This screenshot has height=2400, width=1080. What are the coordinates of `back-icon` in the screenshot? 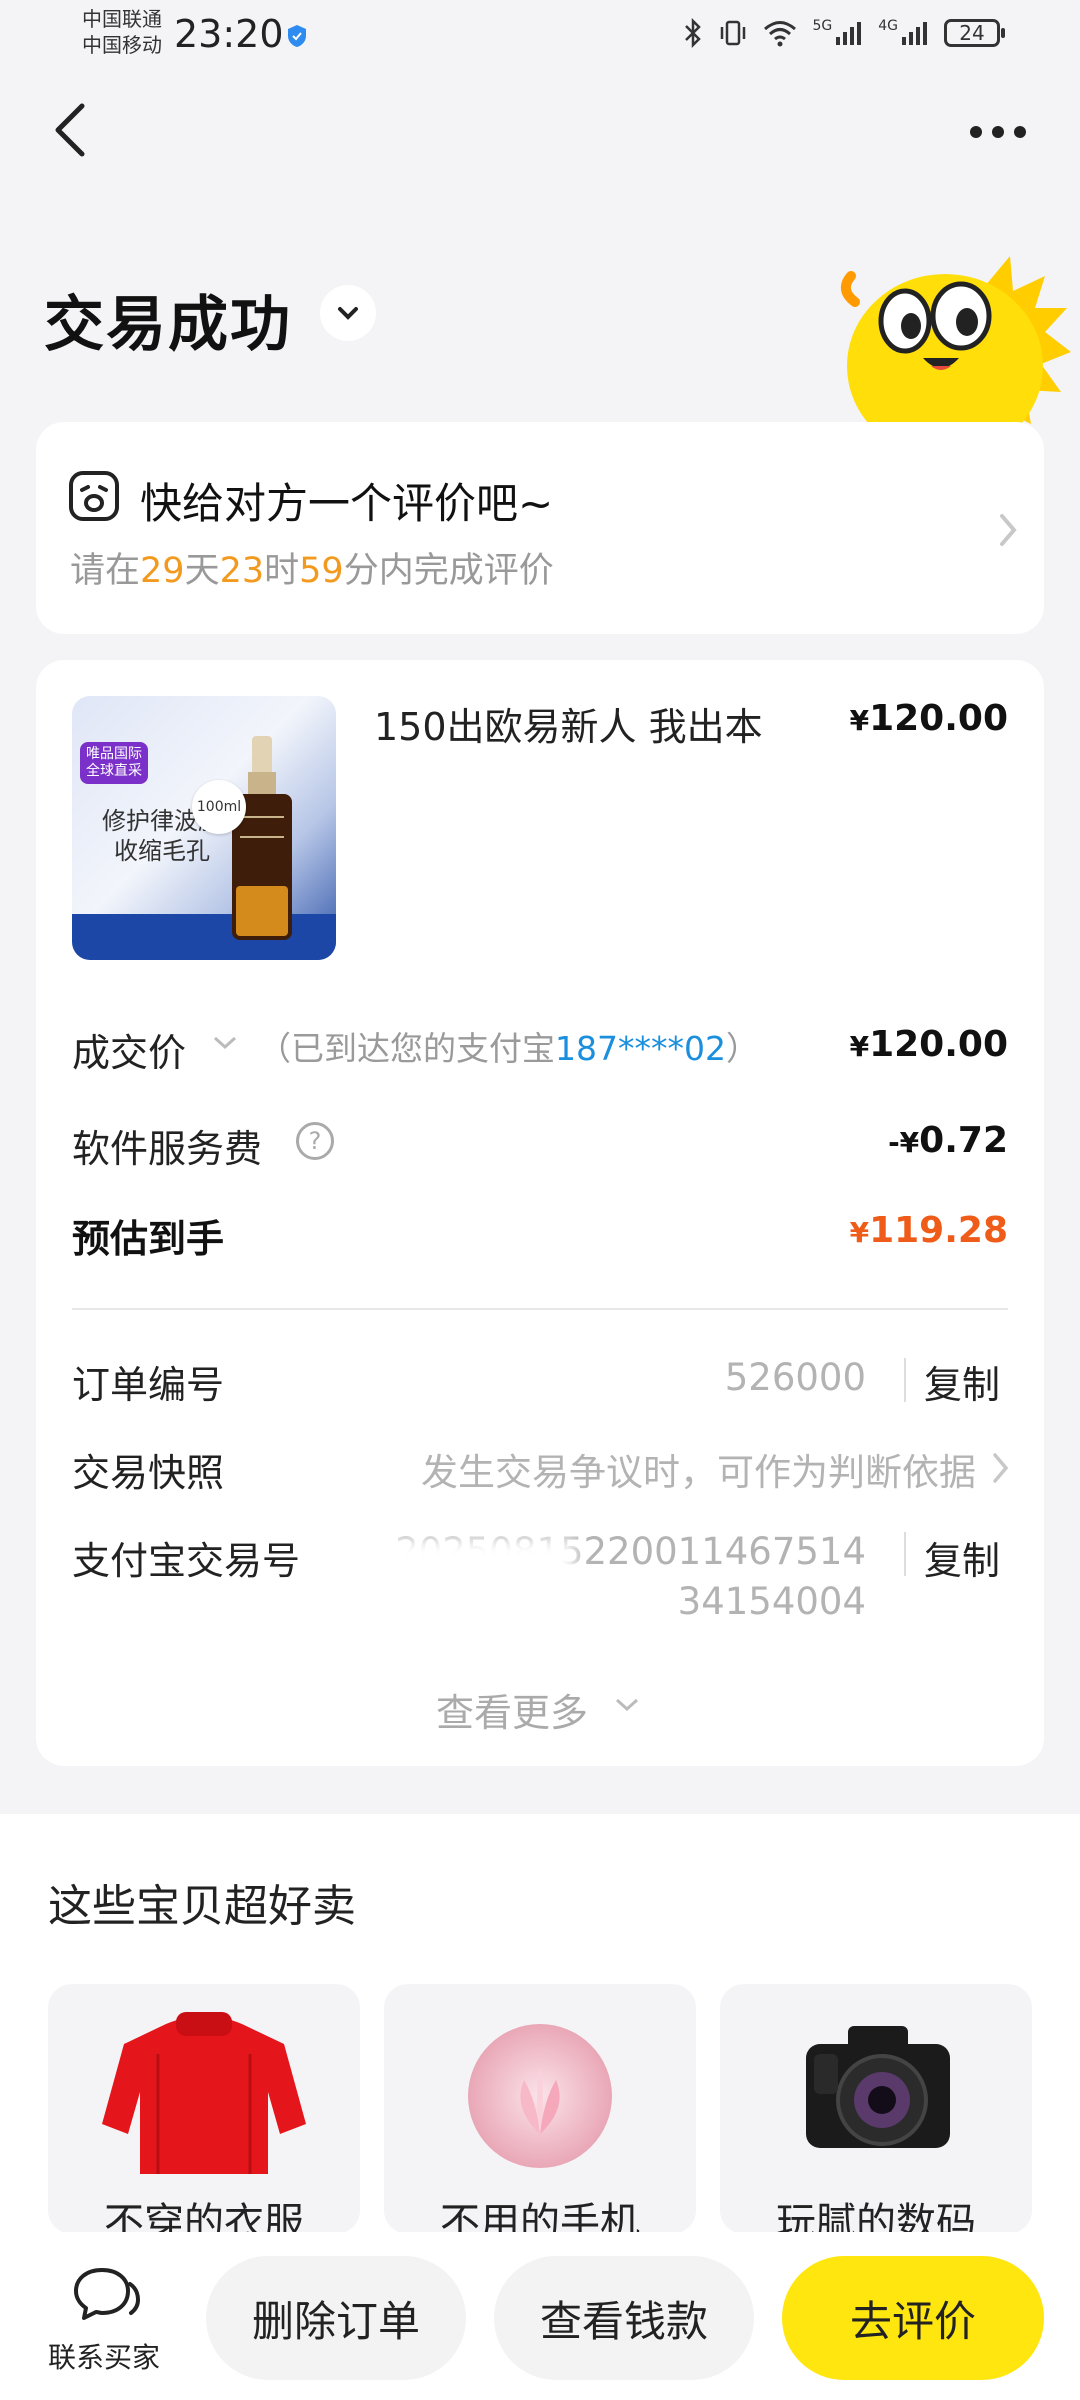 It's located at (70, 130).